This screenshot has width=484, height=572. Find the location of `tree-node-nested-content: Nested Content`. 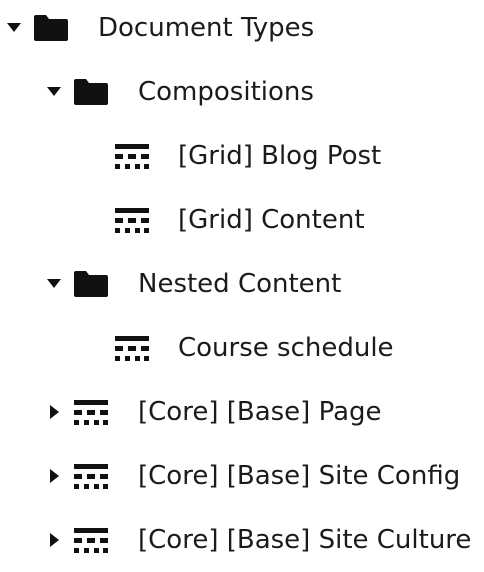

tree-node-nested-content: Nested Content is located at coordinates (242, 284).